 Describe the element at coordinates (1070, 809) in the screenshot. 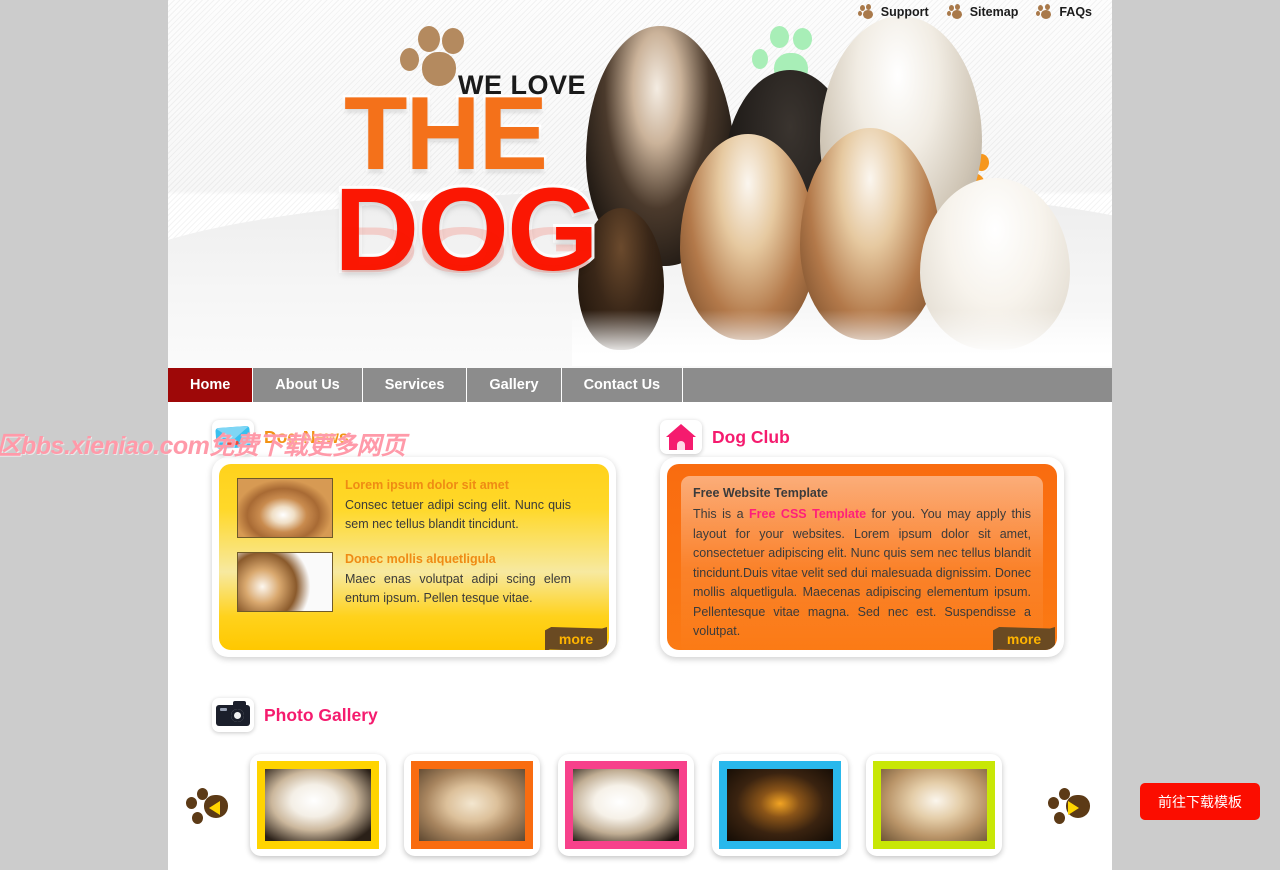

I see `gallery-next-button` at that location.